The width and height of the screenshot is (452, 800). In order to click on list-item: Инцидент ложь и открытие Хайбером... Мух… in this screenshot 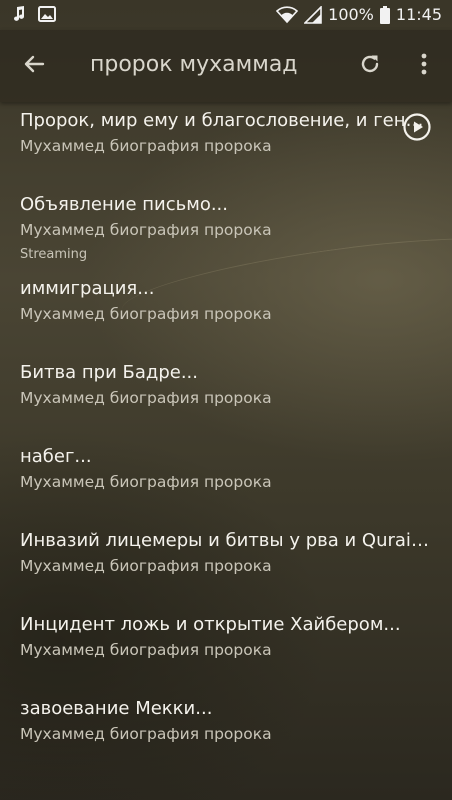, I will do `click(226, 648)`.